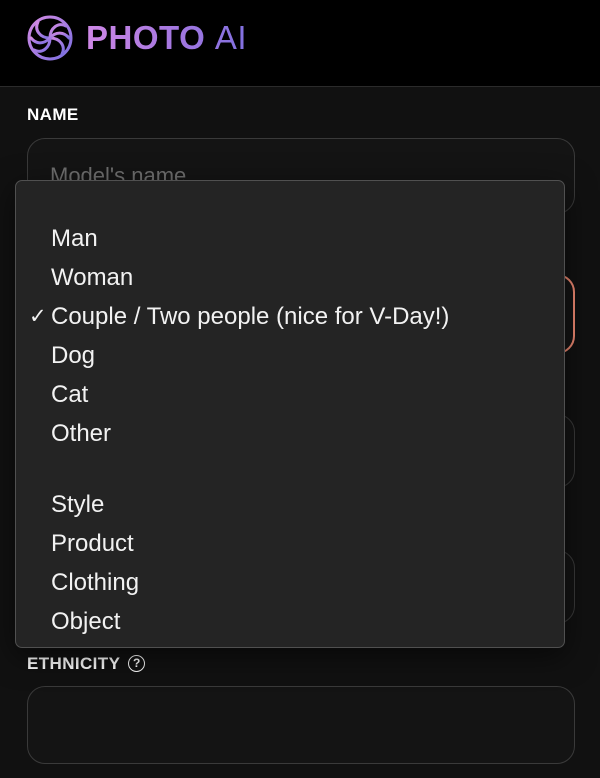 This screenshot has height=778, width=600. I want to click on photo-ai-logo-icon, so click(50, 38).